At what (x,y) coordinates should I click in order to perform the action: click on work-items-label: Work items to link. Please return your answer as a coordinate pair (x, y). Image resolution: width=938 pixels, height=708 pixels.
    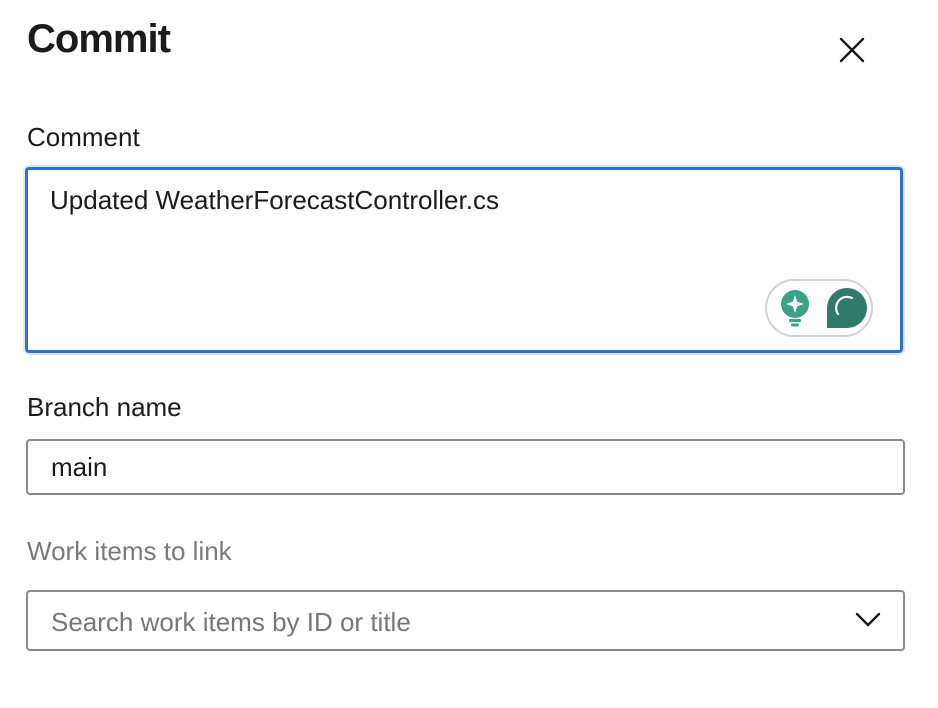
    Looking at the image, I should click on (129, 551).